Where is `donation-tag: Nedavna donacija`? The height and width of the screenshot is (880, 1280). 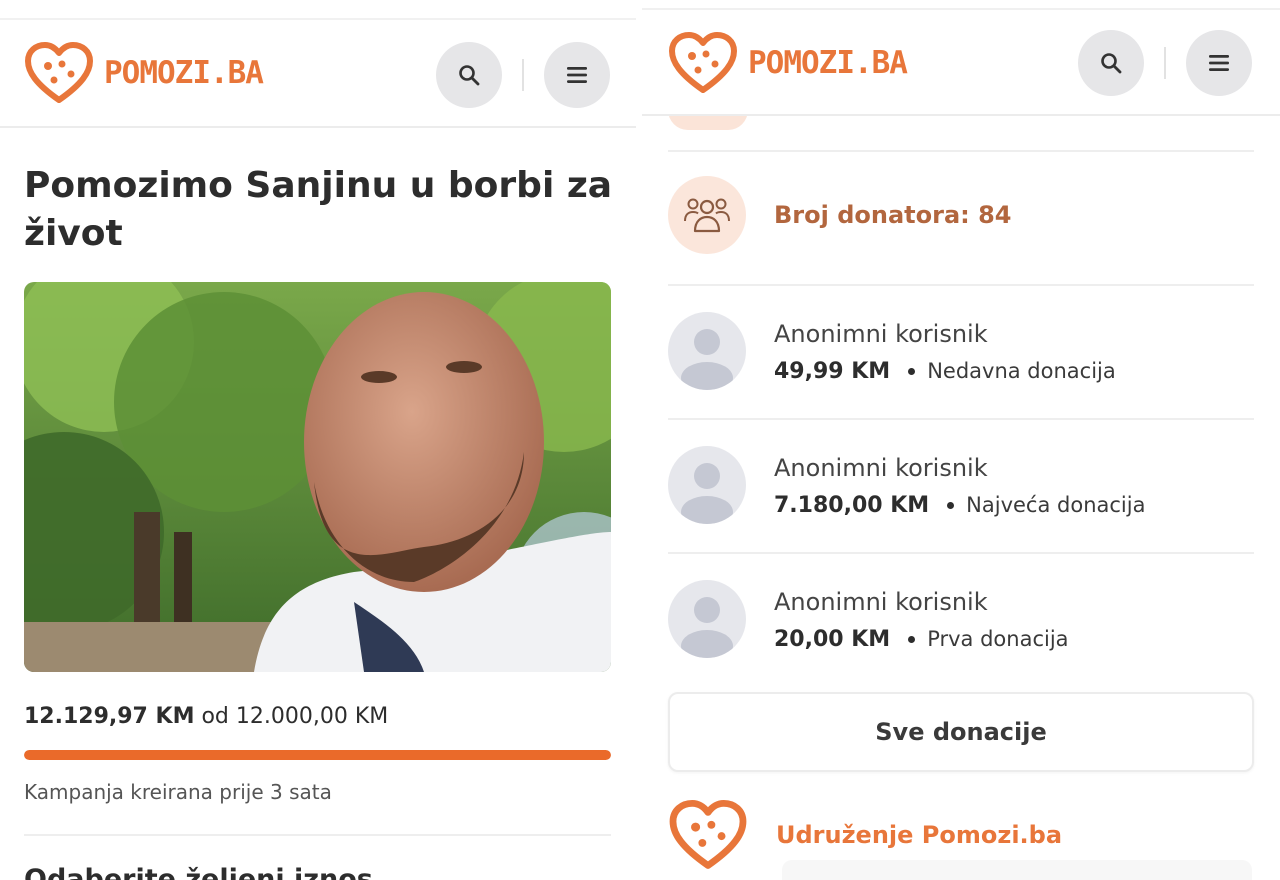 donation-tag: Nedavna donacija is located at coordinates (1021, 371).